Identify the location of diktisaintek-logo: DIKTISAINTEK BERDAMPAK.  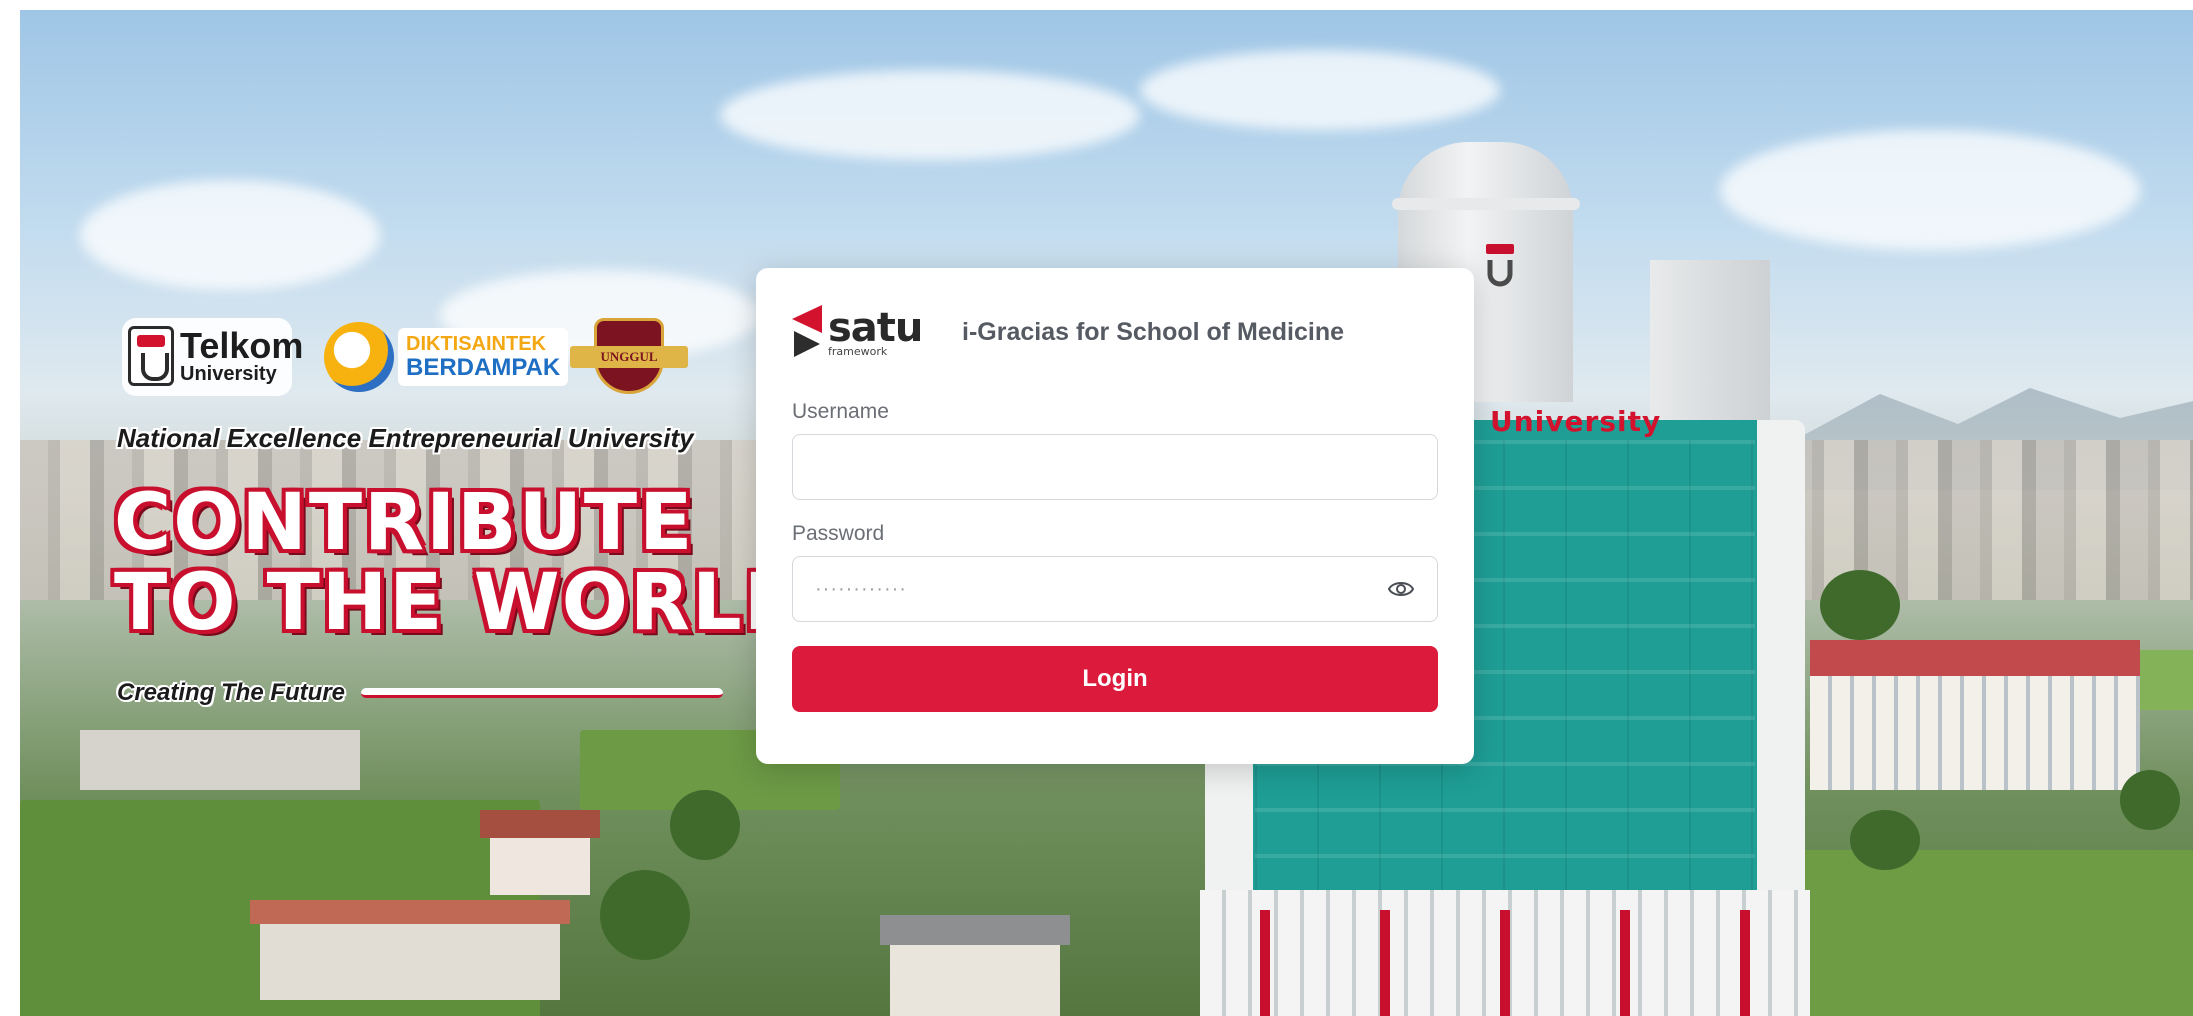
(446, 357).